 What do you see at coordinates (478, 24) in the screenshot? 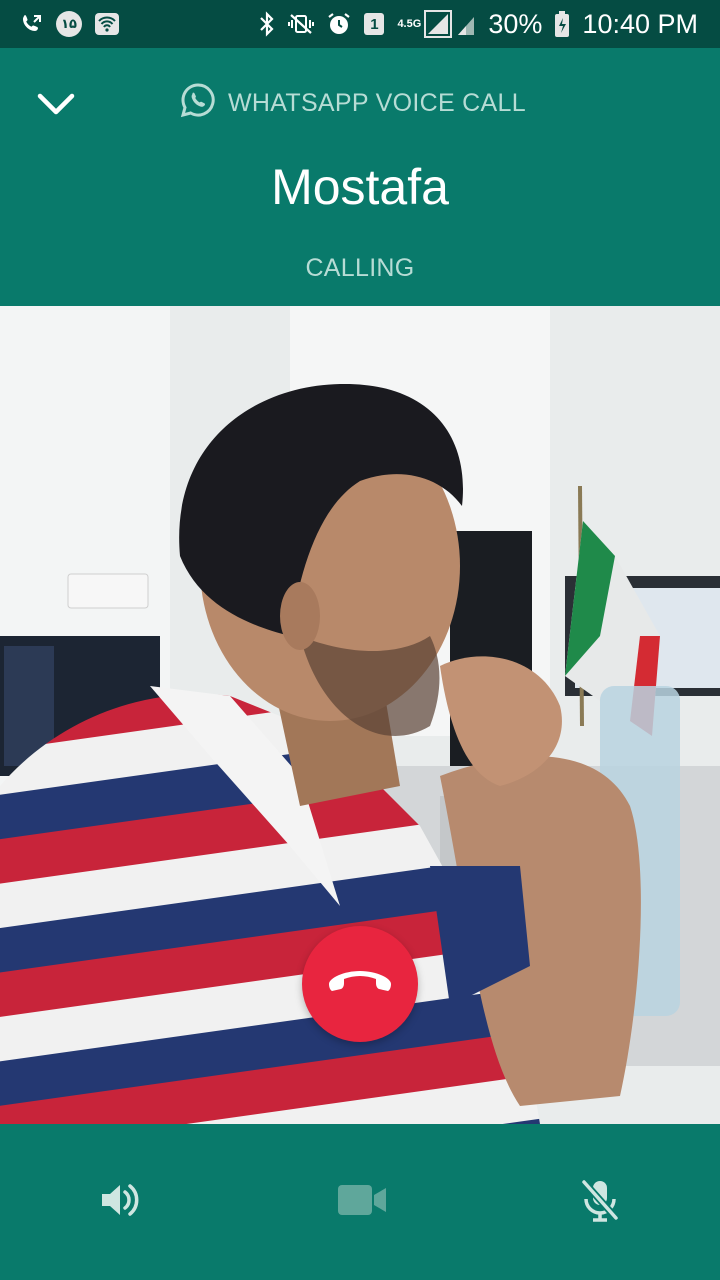
I see `status-bar-right: 1 4.5G 30% 10:40 PM` at bounding box center [478, 24].